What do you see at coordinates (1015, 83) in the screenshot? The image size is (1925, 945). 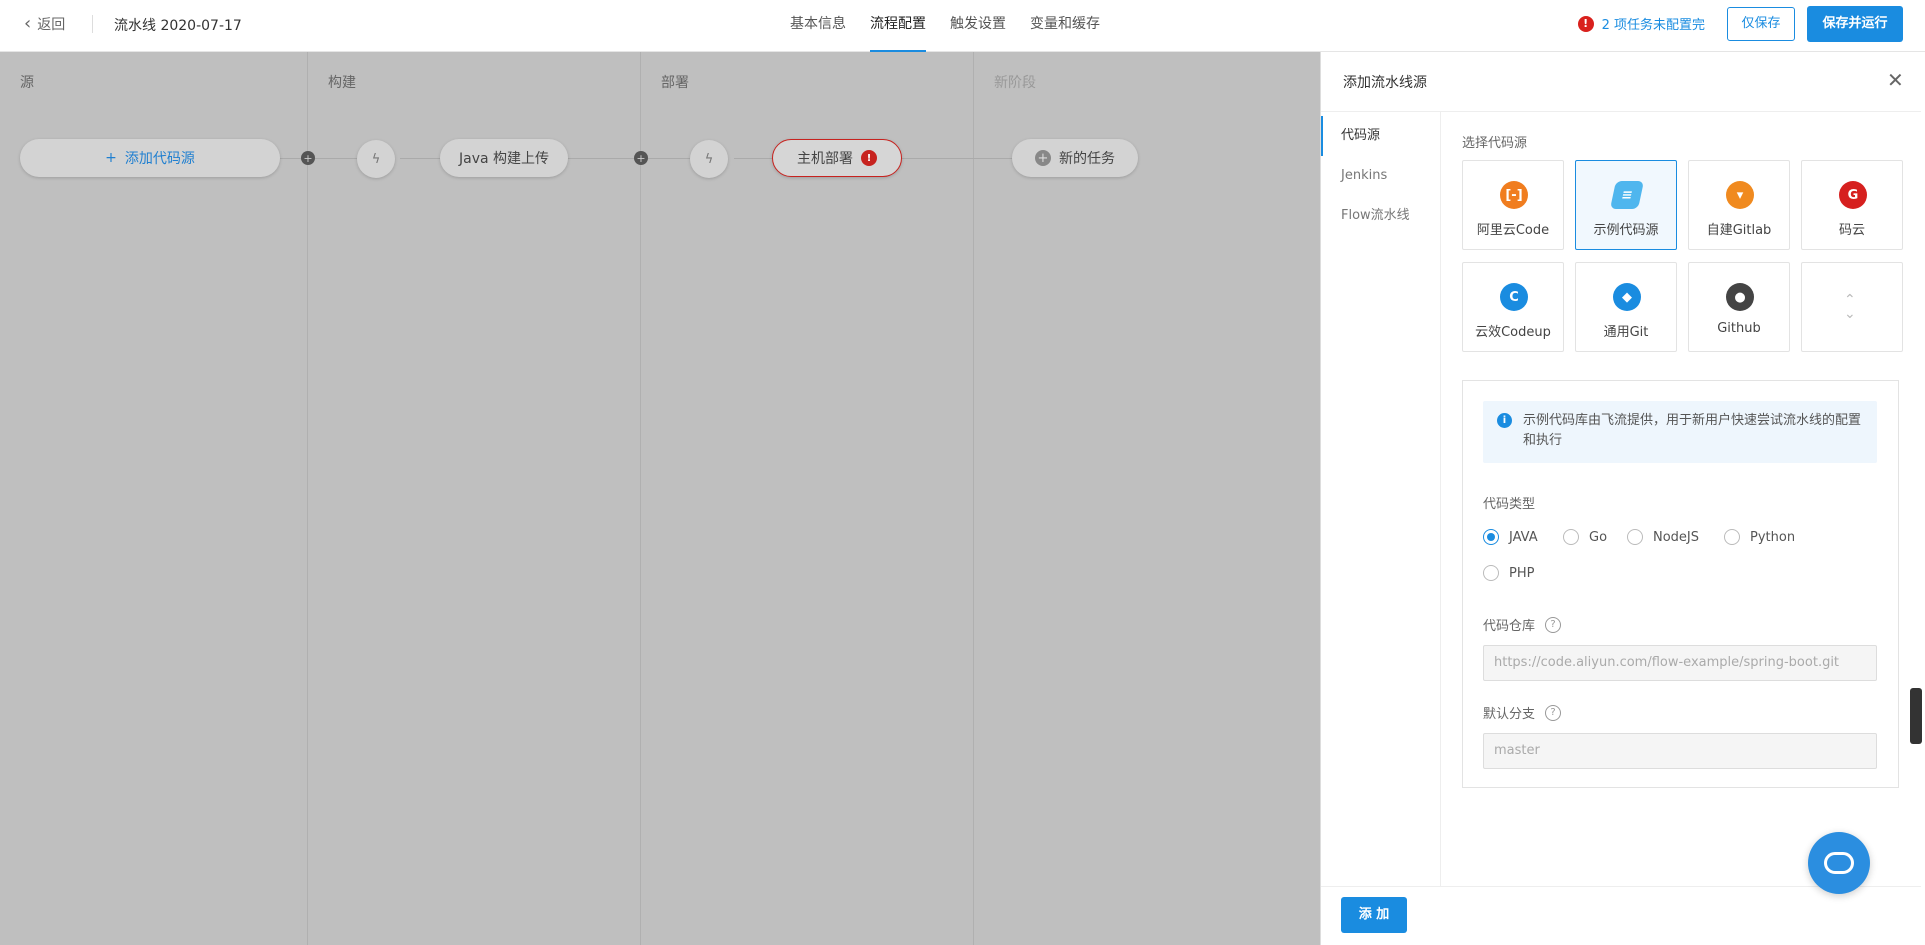 I see `stage-title: 新阶段` at bounding box center [1015, 83].